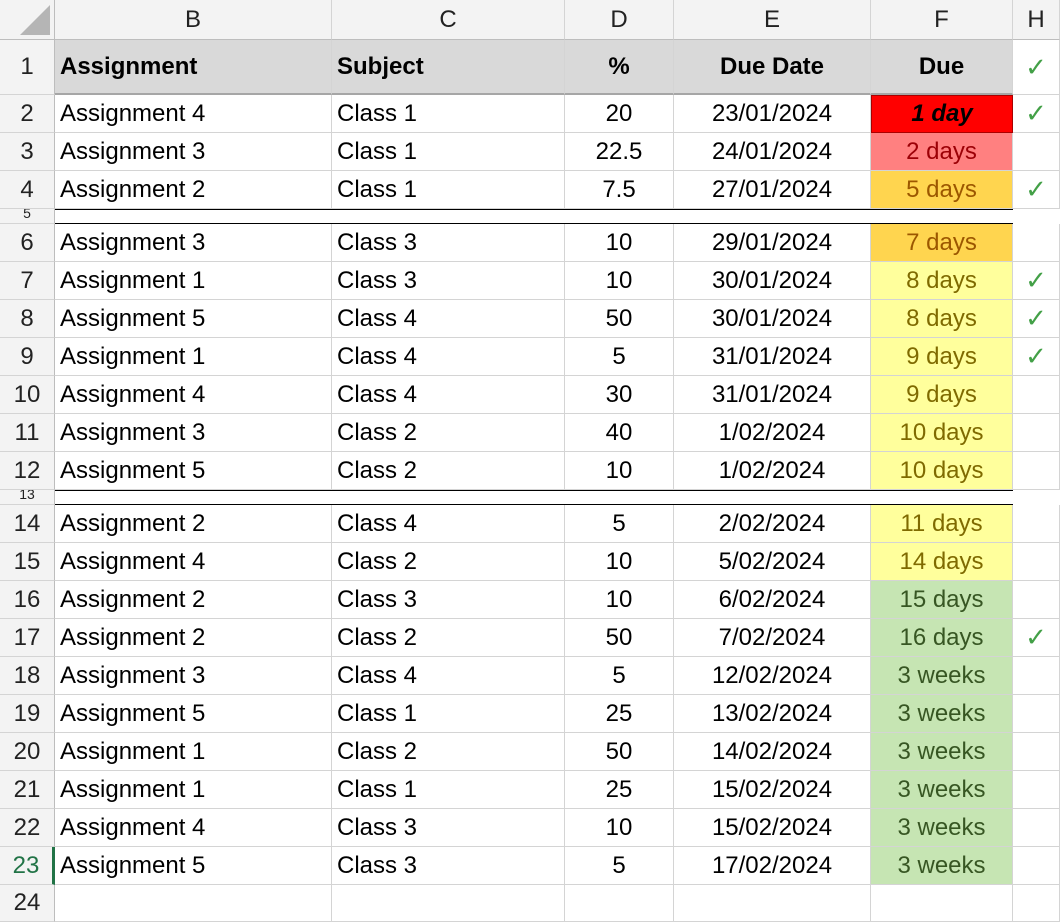 The width and height of the screenshot is (1060, 922). I want to click on row-header-19: 19, so click(27, 714).